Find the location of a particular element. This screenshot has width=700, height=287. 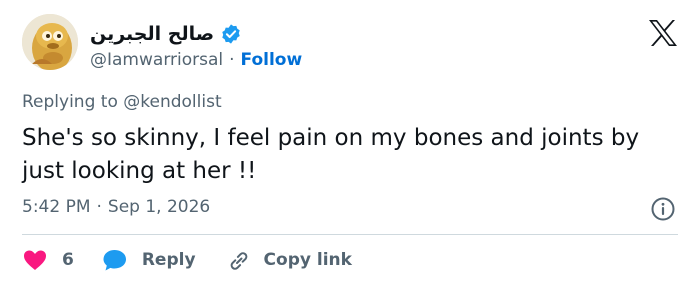

author-handle-row: @Iamwarriorsal · Follow is located at coordinates (196, 60).